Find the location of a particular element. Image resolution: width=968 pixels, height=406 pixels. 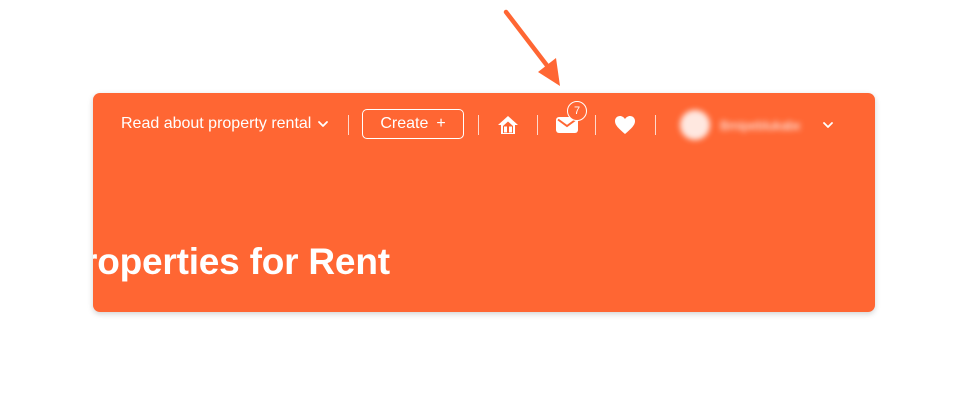

page-title: roperties for Rent is located at coordinates (241, 261).